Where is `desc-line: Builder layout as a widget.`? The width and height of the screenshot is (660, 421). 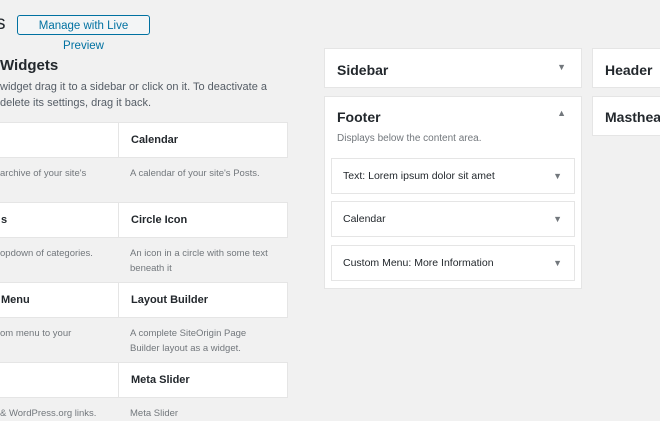 desc-line: Builder layout as a widget. is located at coordinates (185, 348).